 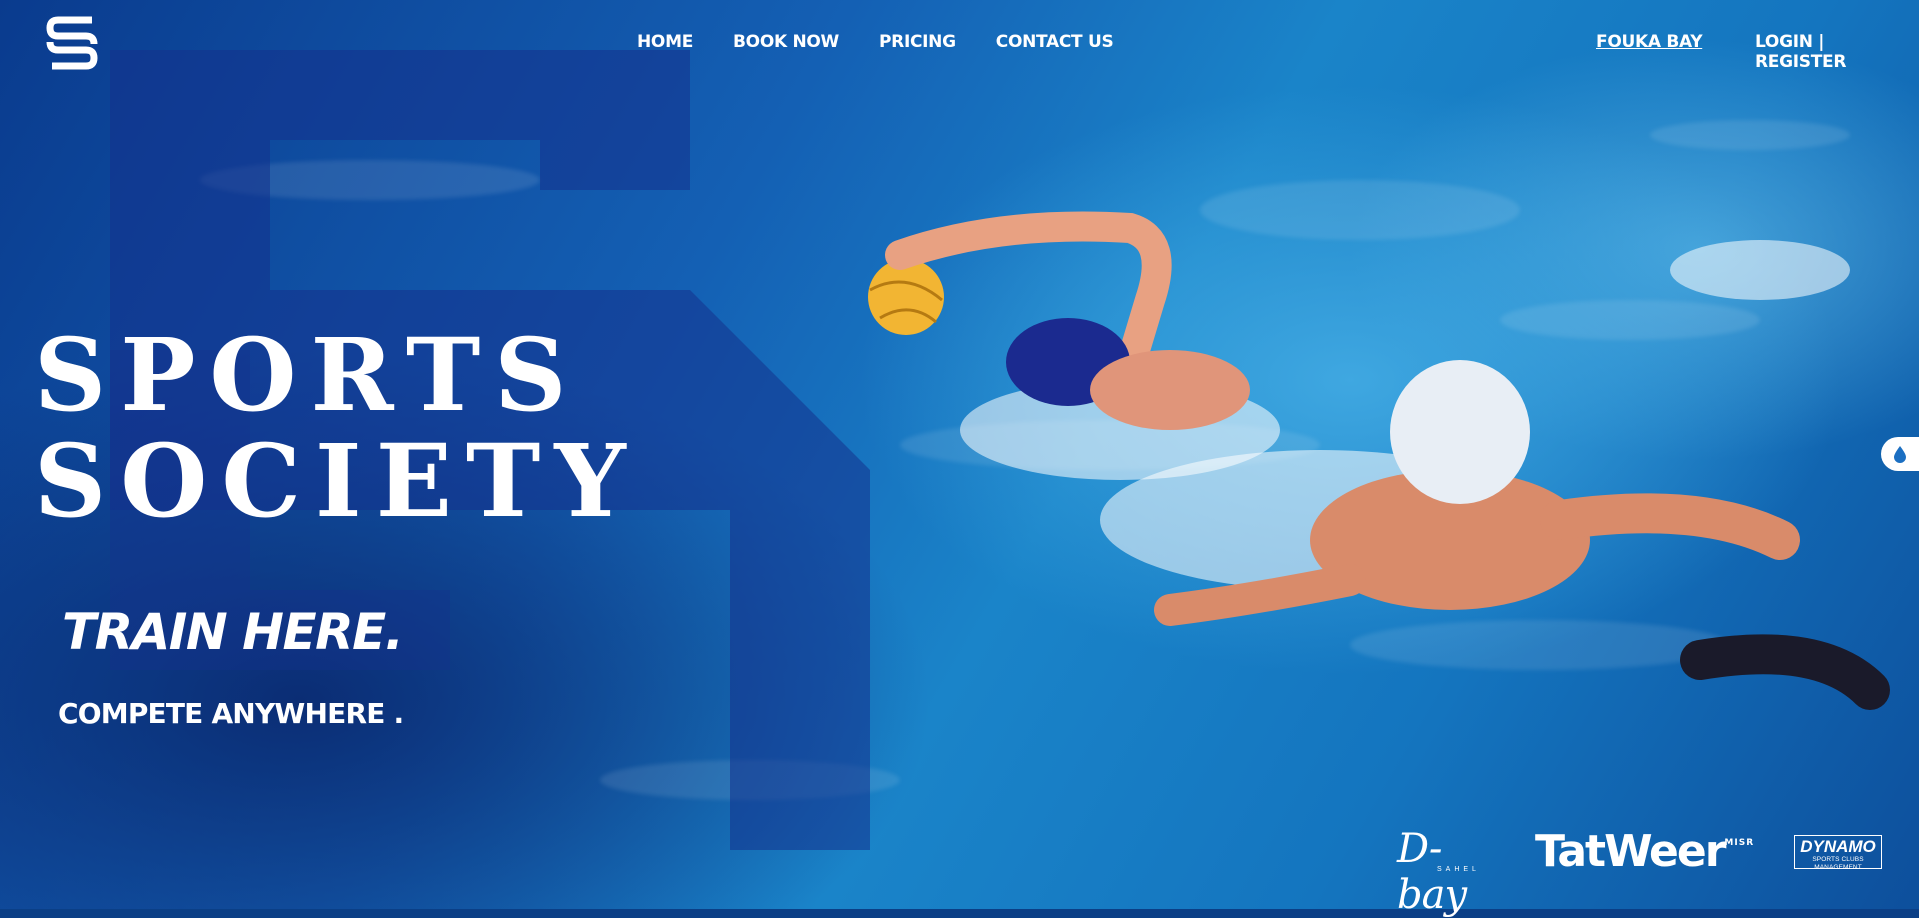 I want to click on water-drop-icon, so click(x=1900, y=454).